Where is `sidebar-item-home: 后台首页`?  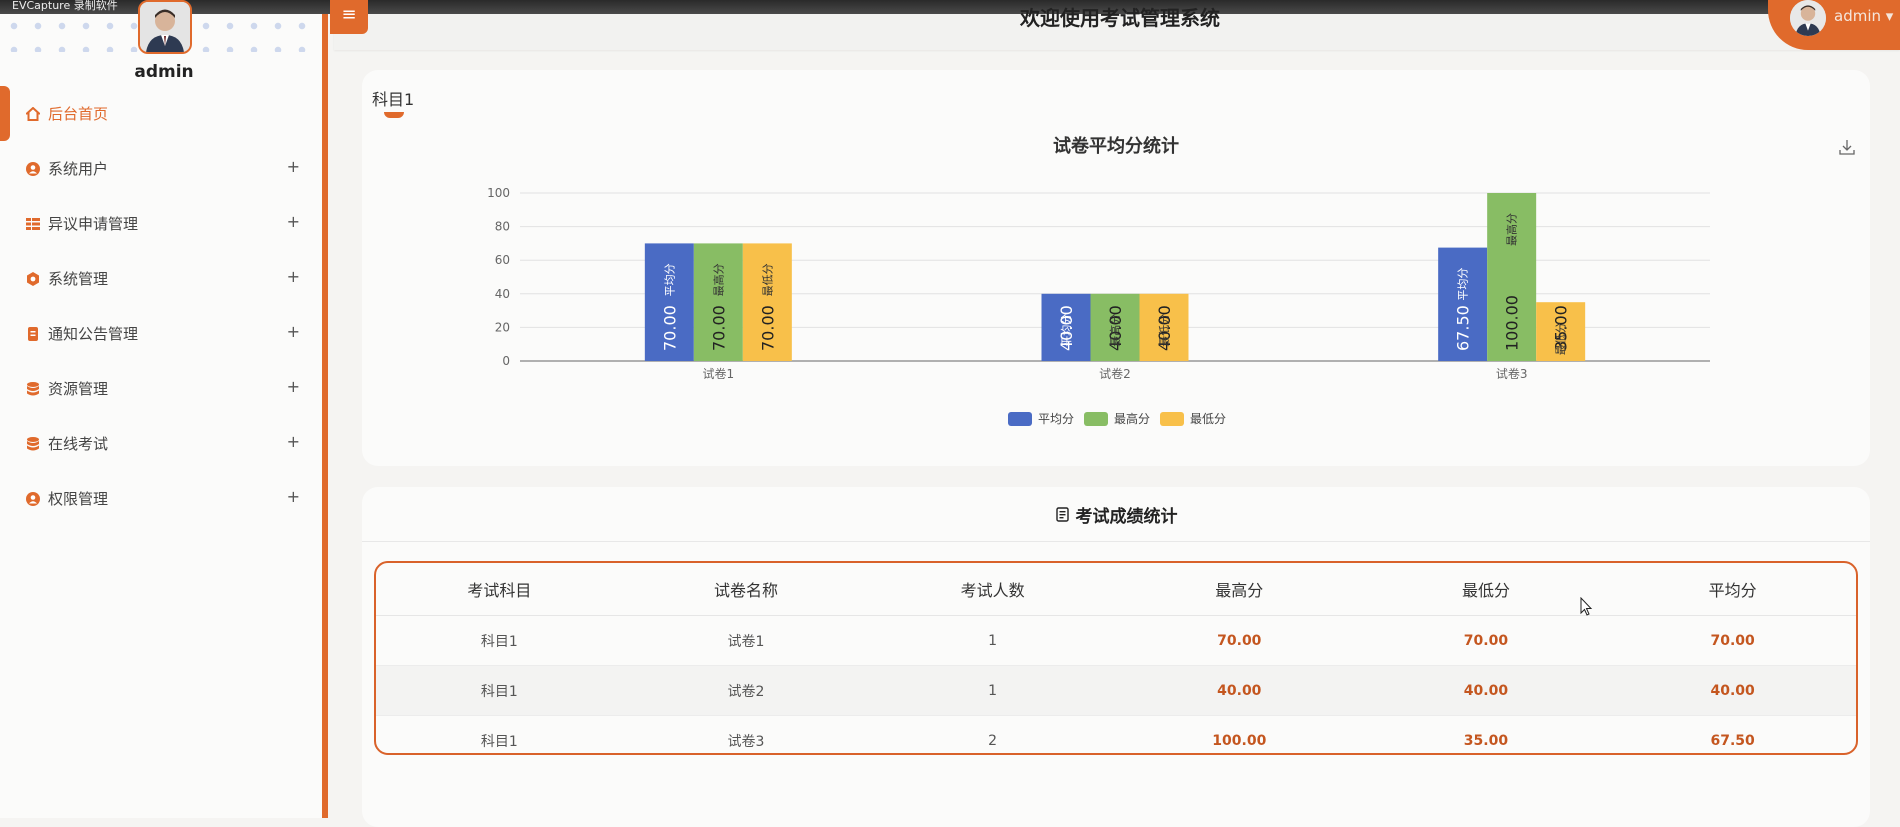 sidebar-item-home: 后台首页 is located at coordinates (161, 113).